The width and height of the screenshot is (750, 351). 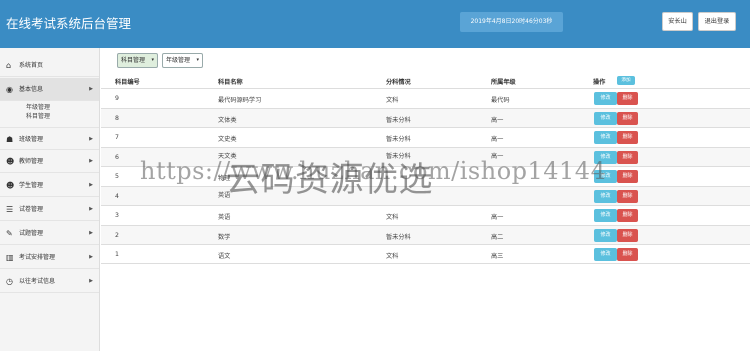 I want to click on sidebar-subitem-subject: 科目管理, so click(x=38, y=115).